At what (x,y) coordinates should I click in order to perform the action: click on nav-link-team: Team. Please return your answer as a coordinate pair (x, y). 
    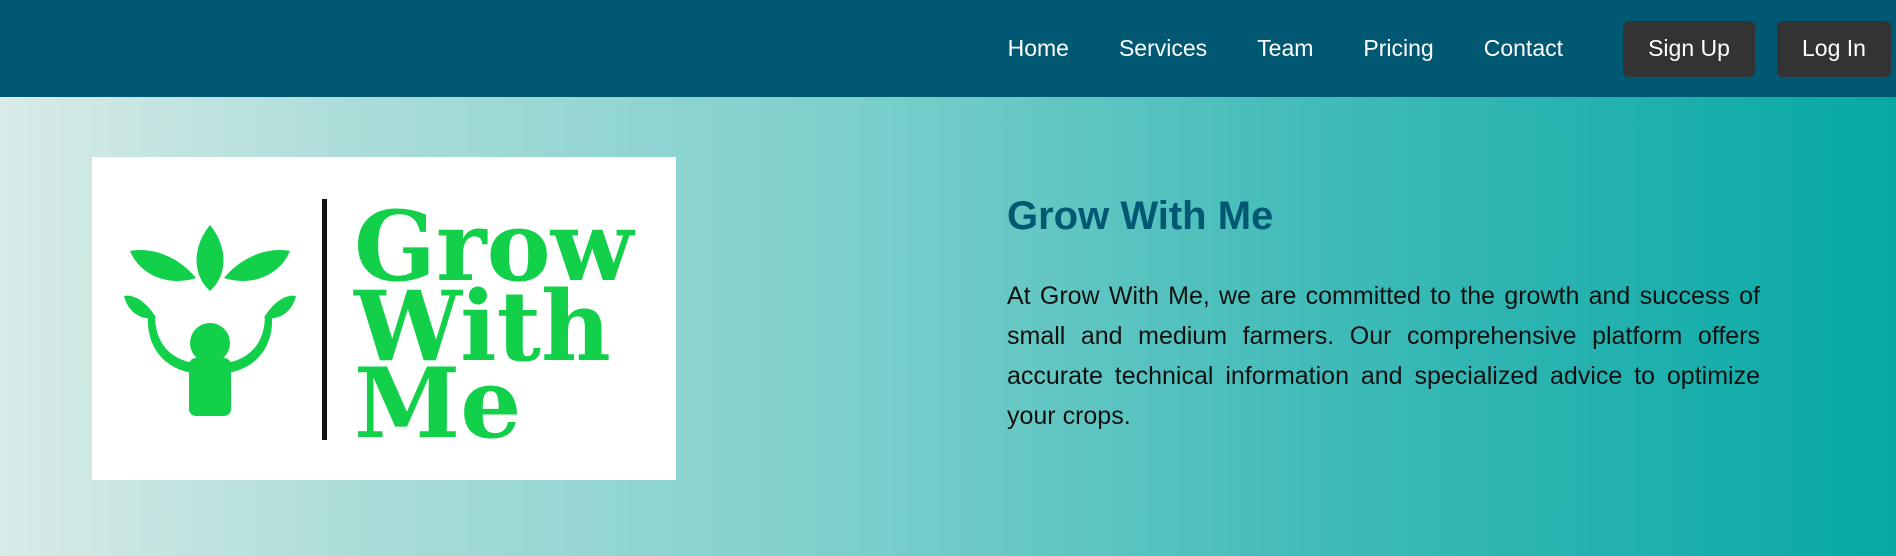
    Looking at the image, I should click on (1285, 48).